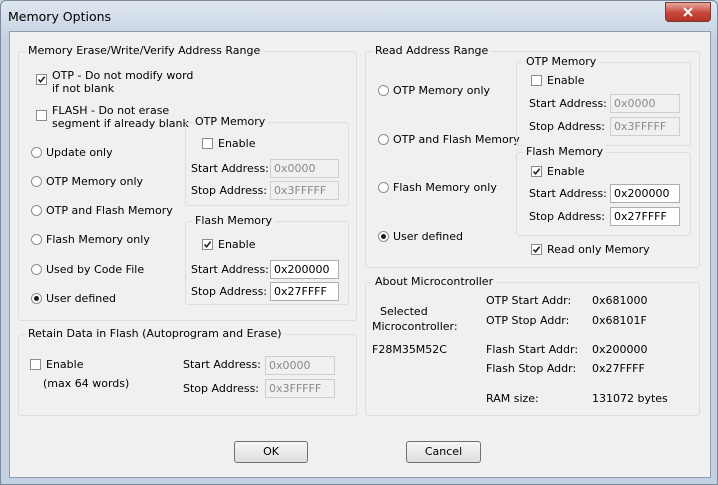 The height and width of the screenshot is (485, 718). What do you see at coordinates (111, 110) in the screenshot?
I see `flash-no-erase-label-line1: FLASH - Do not erase` at bounding box center [111, 110].